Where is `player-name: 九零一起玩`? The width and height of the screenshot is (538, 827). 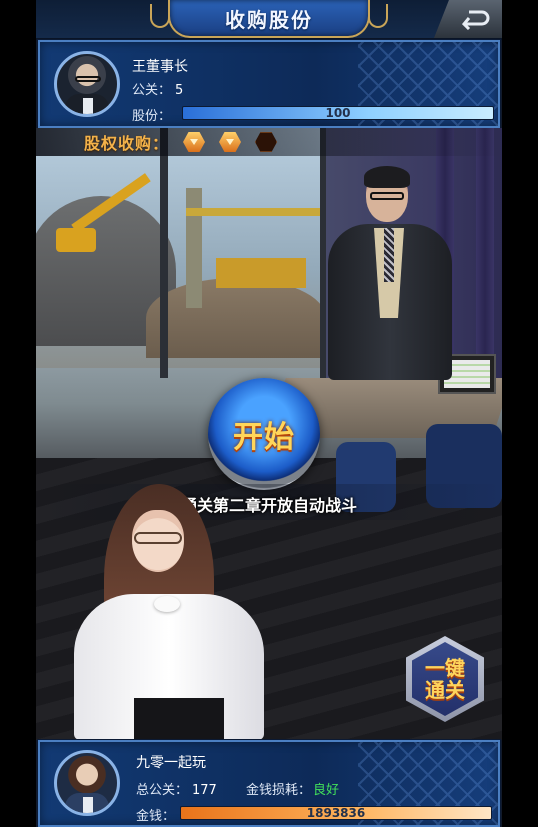 player-name: 九零一起玩 is located at coordinates (171, 763).